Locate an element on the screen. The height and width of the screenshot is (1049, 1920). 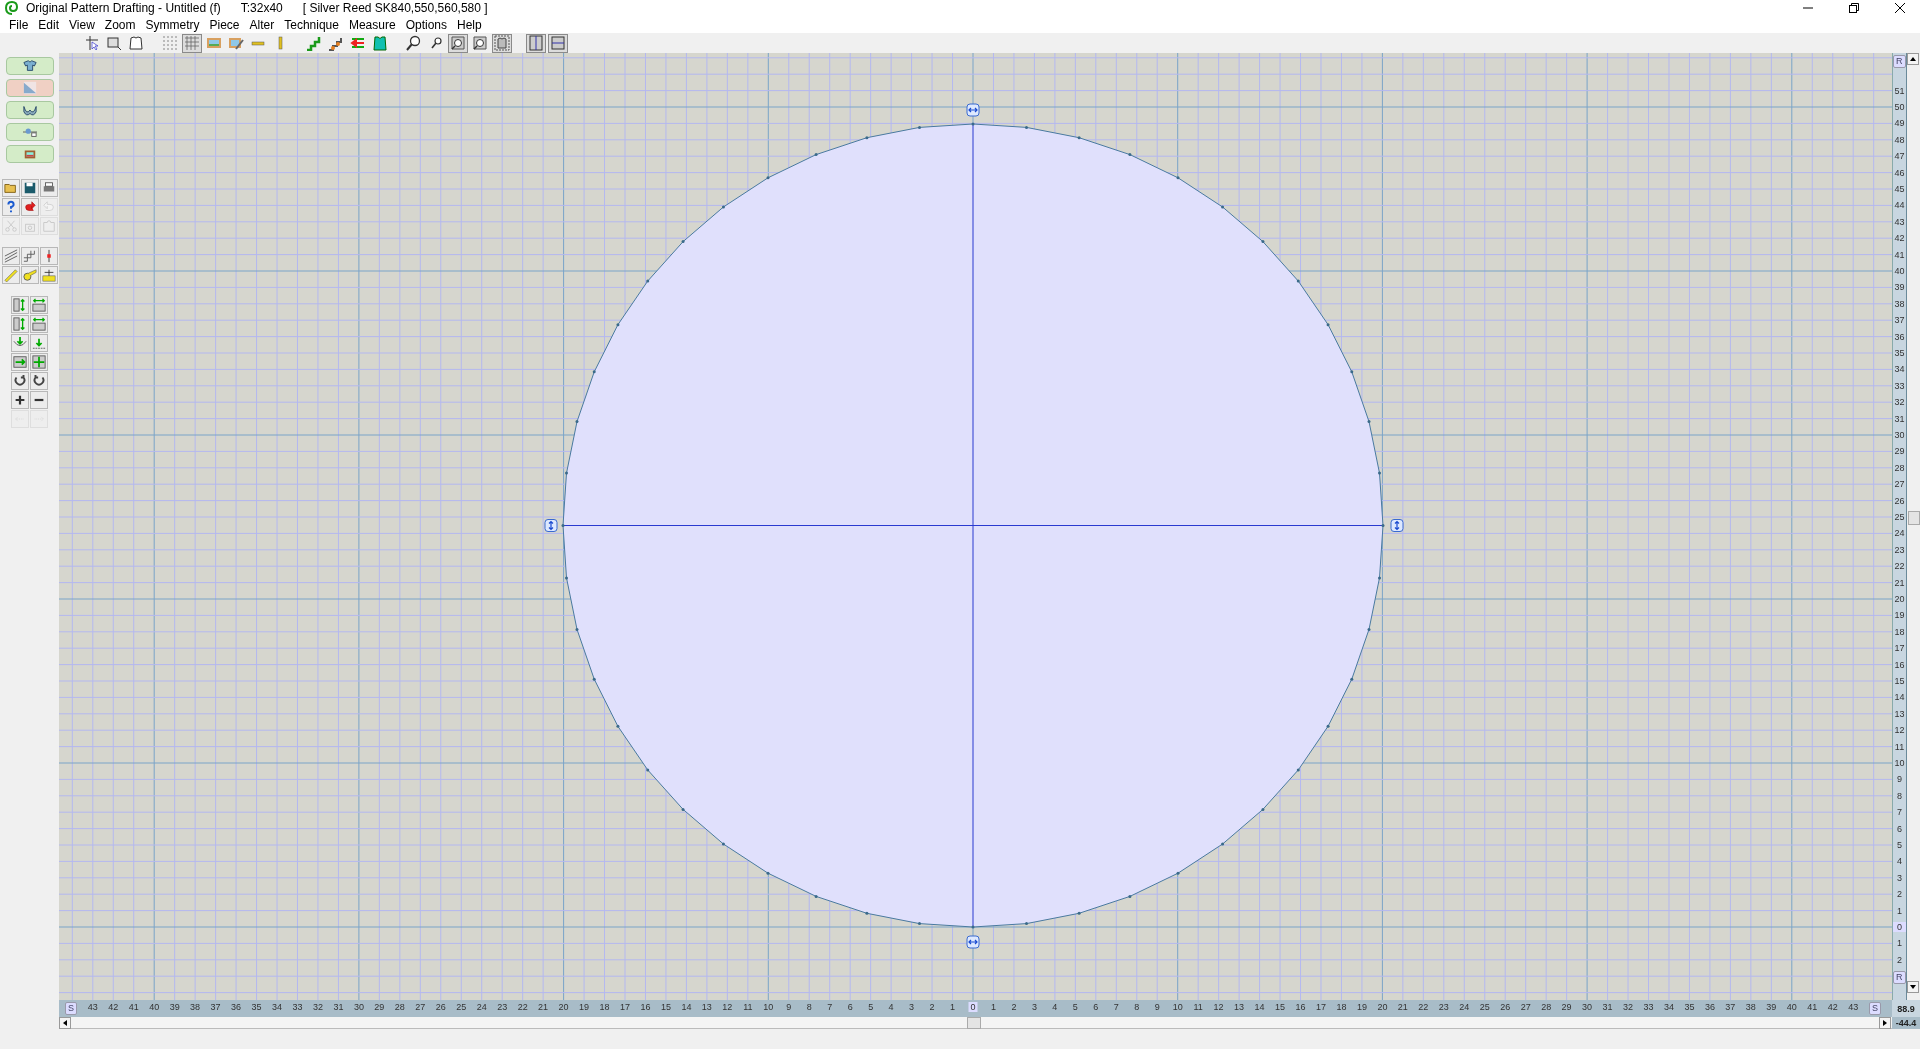
ruler-label: 38 is located at coordinates (1899, 303).